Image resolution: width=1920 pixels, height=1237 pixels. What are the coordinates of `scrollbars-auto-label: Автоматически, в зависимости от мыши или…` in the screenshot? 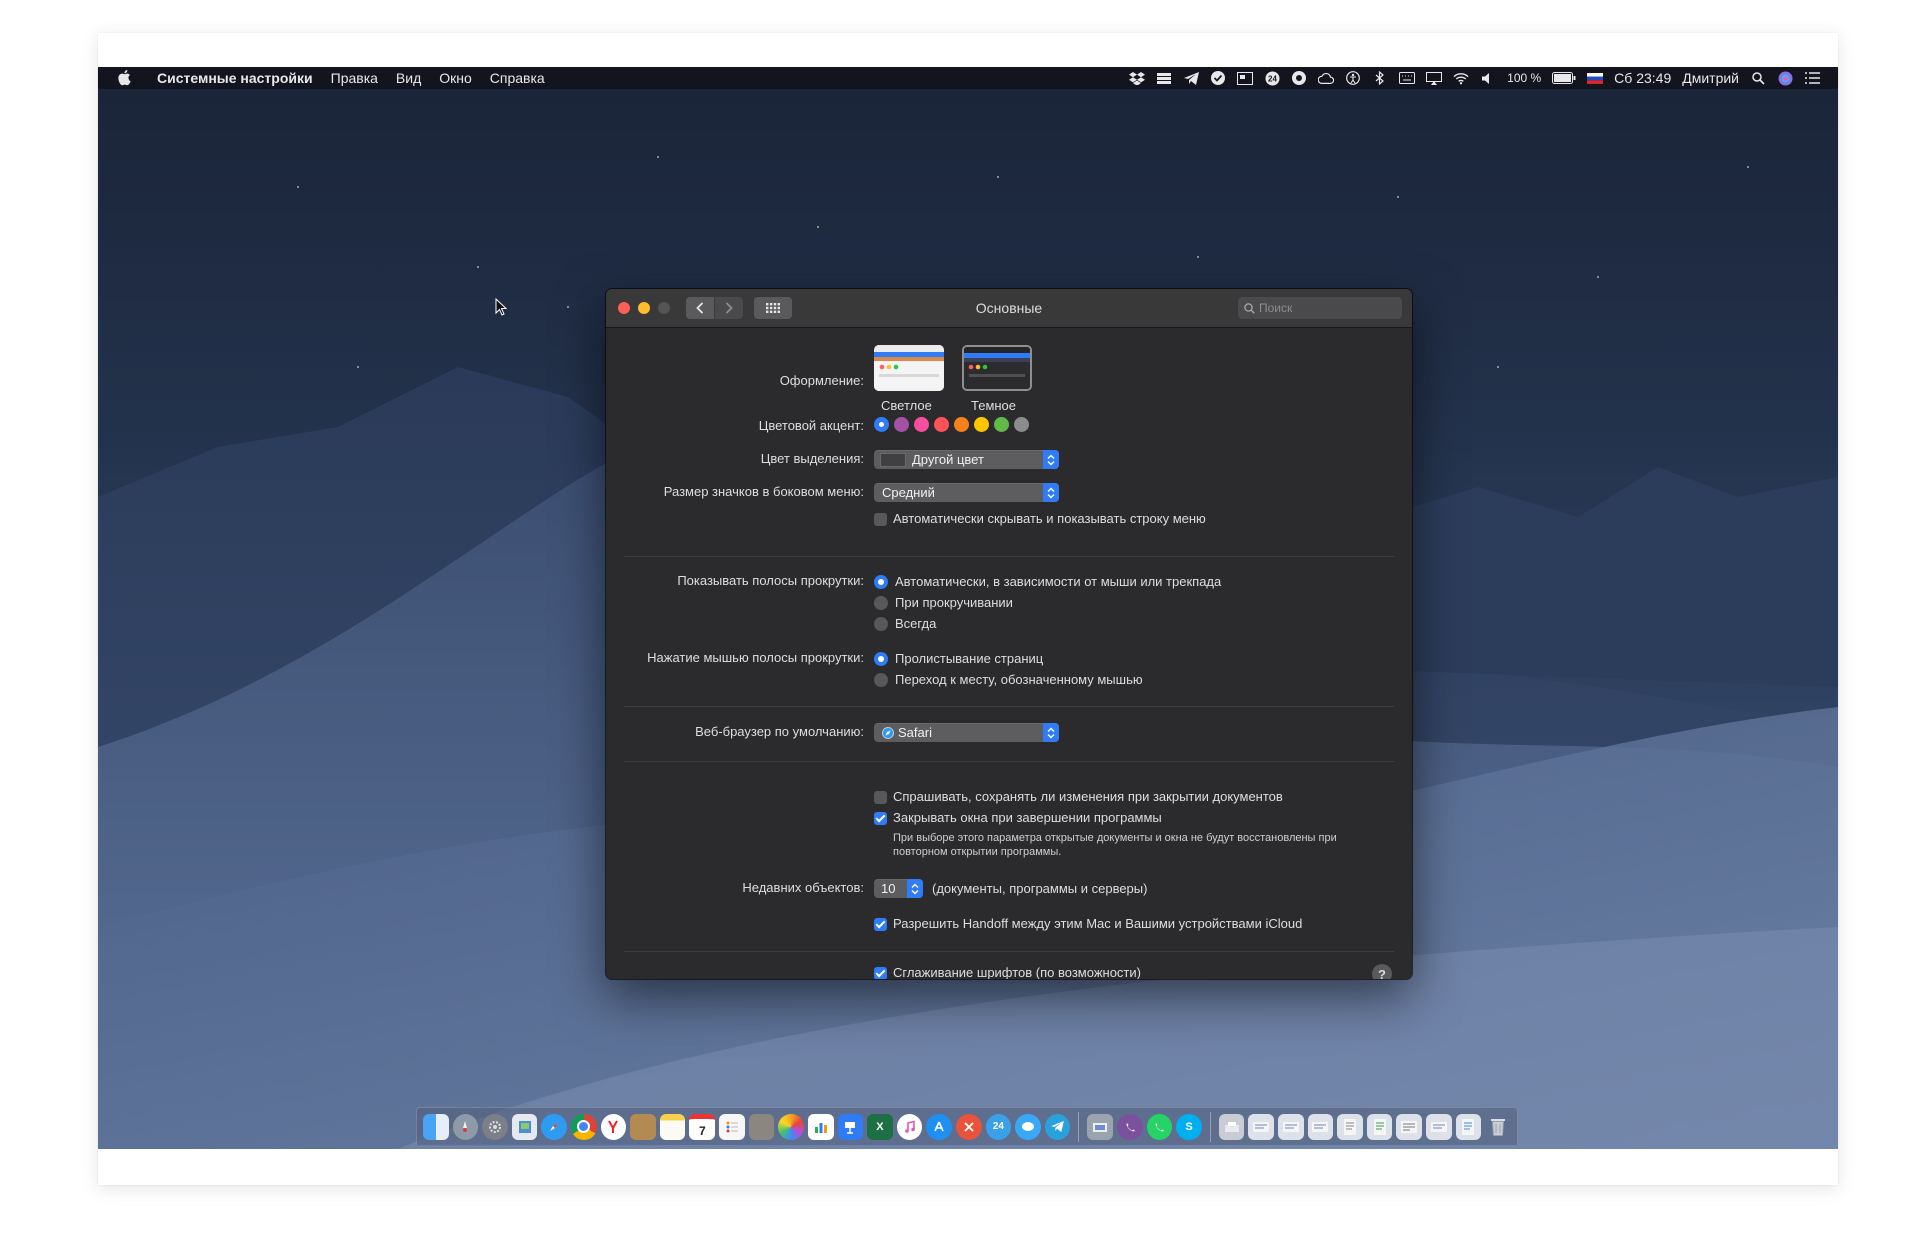 It's located at (1058, 581).